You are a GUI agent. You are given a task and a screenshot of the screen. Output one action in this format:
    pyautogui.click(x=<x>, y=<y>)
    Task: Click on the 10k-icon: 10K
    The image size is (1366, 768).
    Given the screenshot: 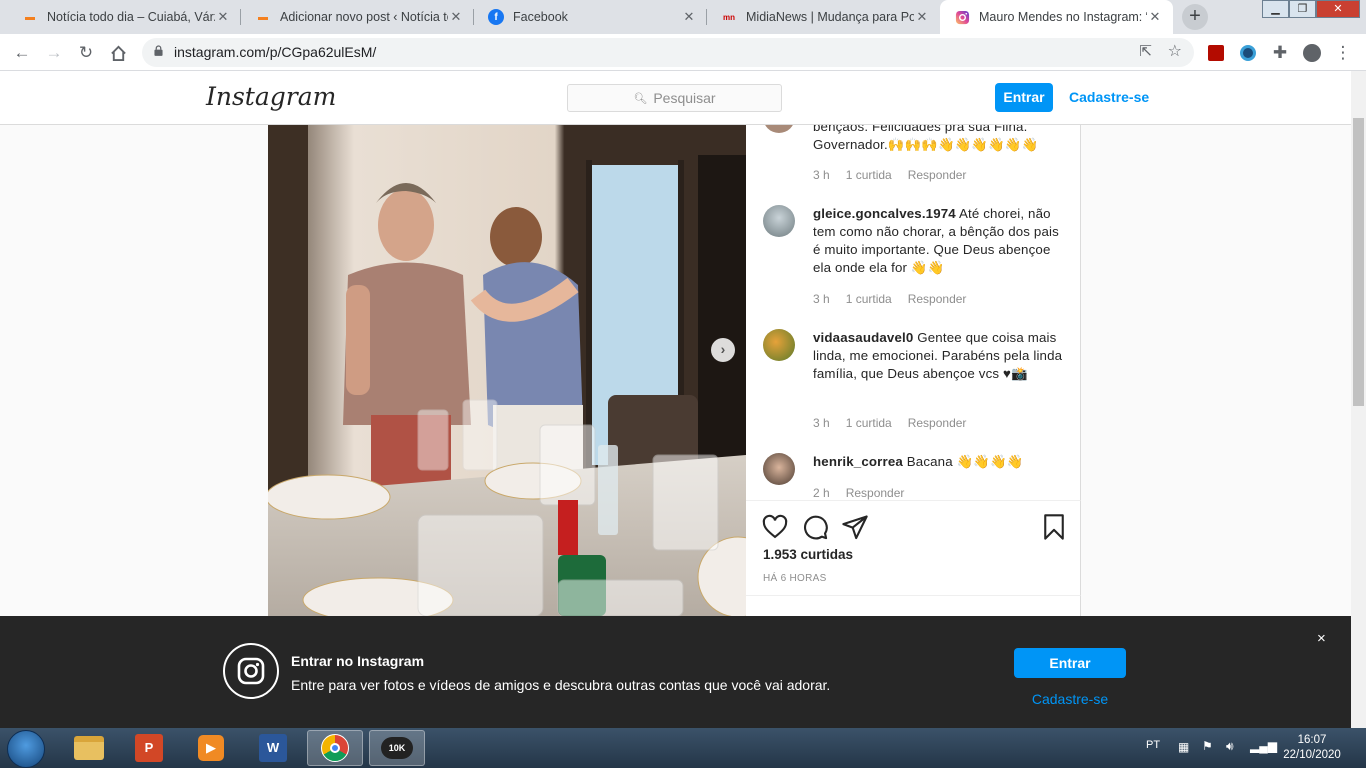 What is the action you would take?
    pyautogui.click(x=397, y=748)
    